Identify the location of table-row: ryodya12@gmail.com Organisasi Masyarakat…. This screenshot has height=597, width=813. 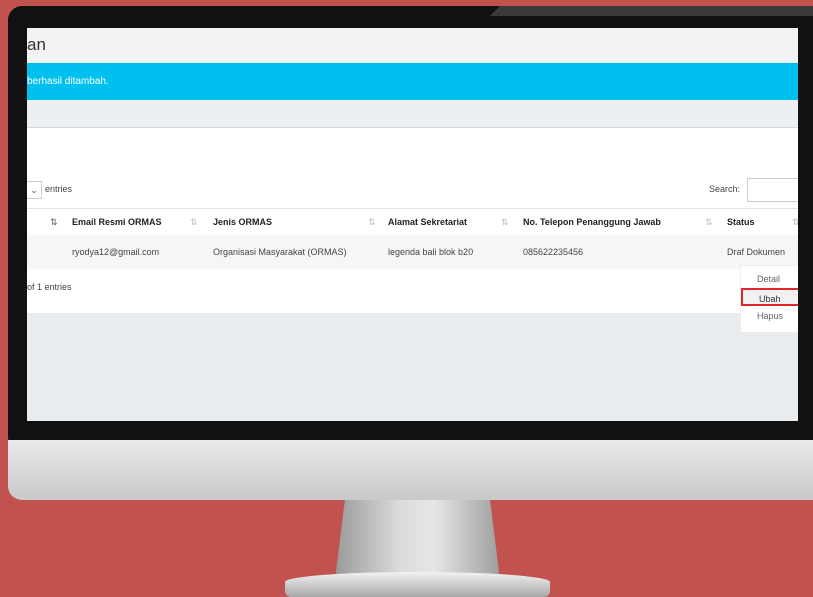
(412, 252).